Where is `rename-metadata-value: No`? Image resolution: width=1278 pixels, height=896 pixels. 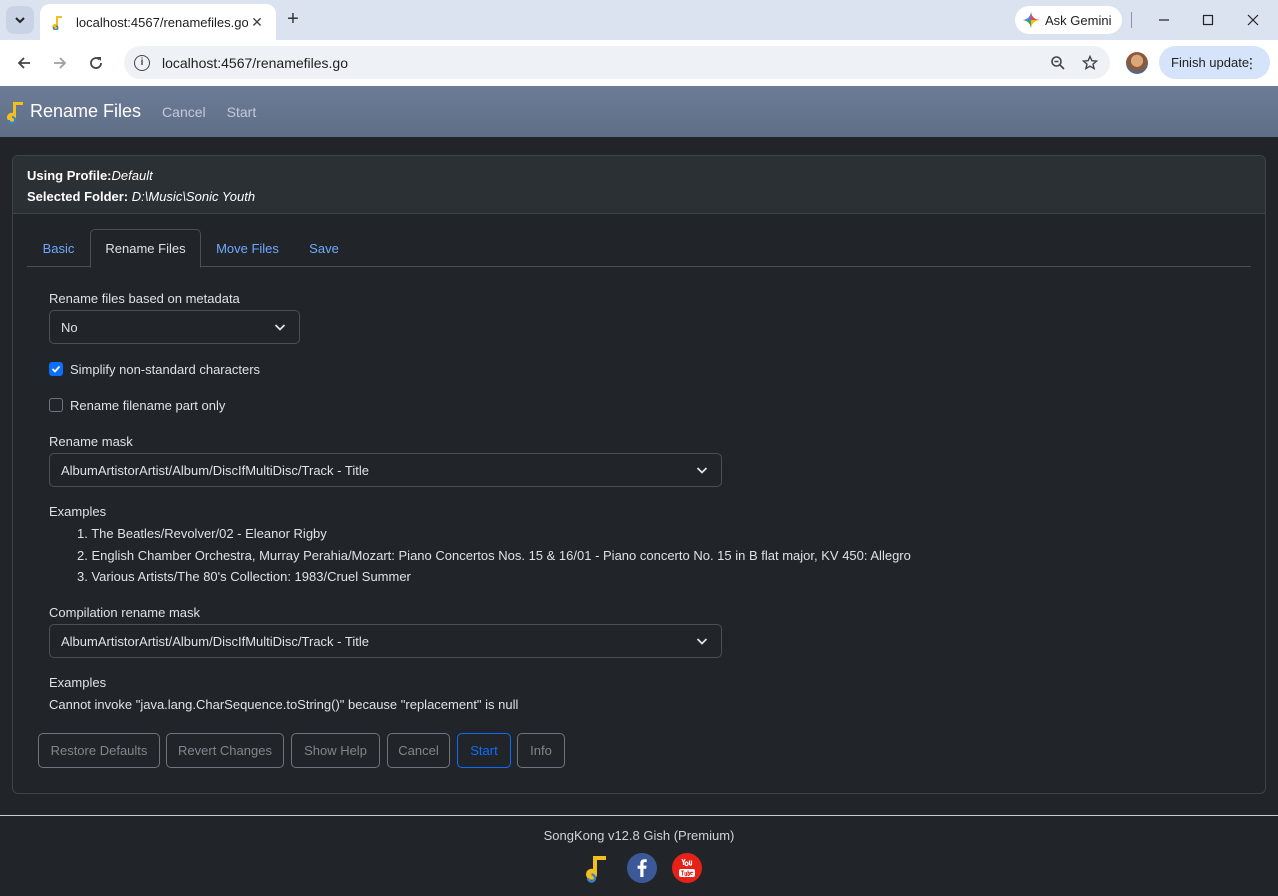 rename-metadata-value: No is located at coordinates (69, 327).